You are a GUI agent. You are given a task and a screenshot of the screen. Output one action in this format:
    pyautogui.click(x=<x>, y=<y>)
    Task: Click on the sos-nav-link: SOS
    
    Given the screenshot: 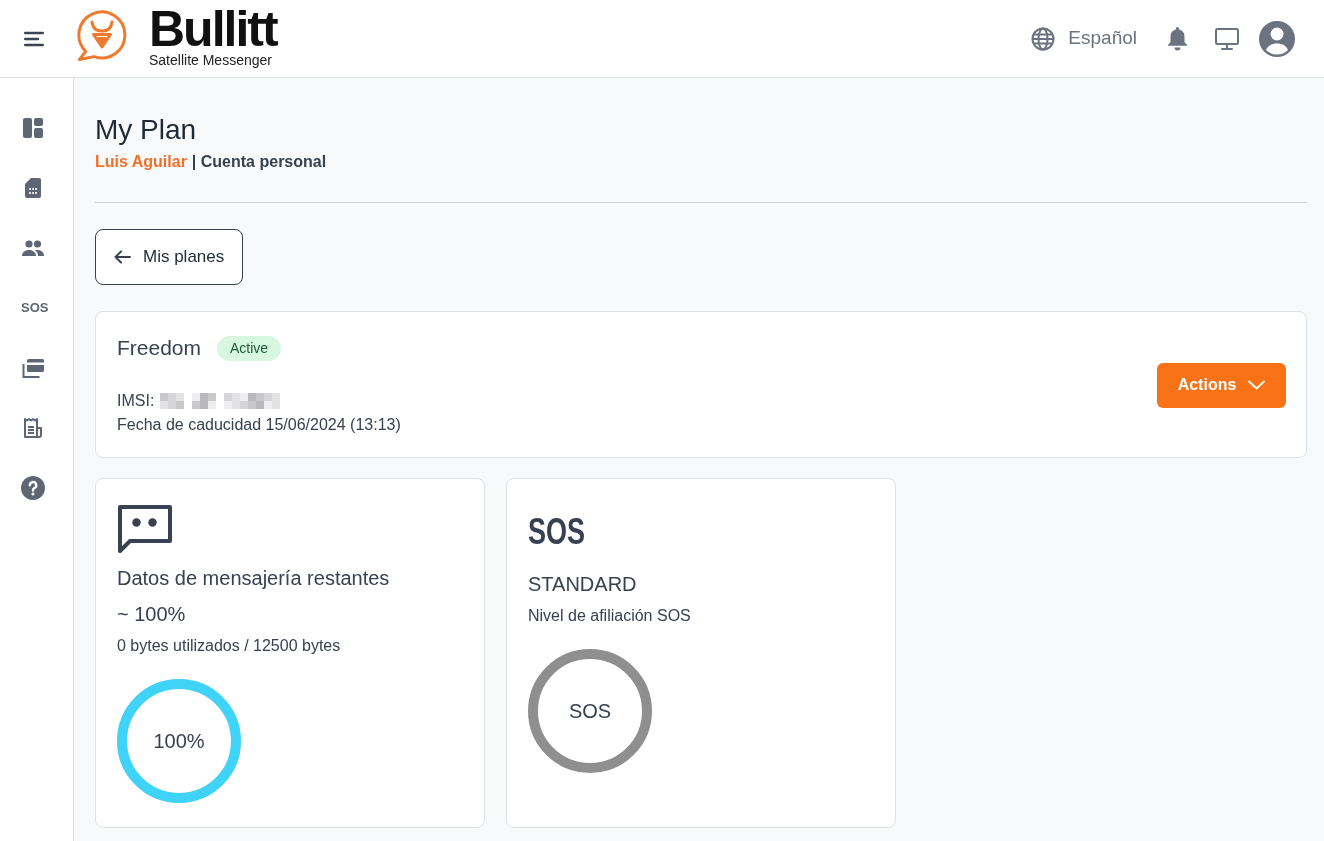 What is the action you would take?
    pyautogui.click(x=35, y=308)
    